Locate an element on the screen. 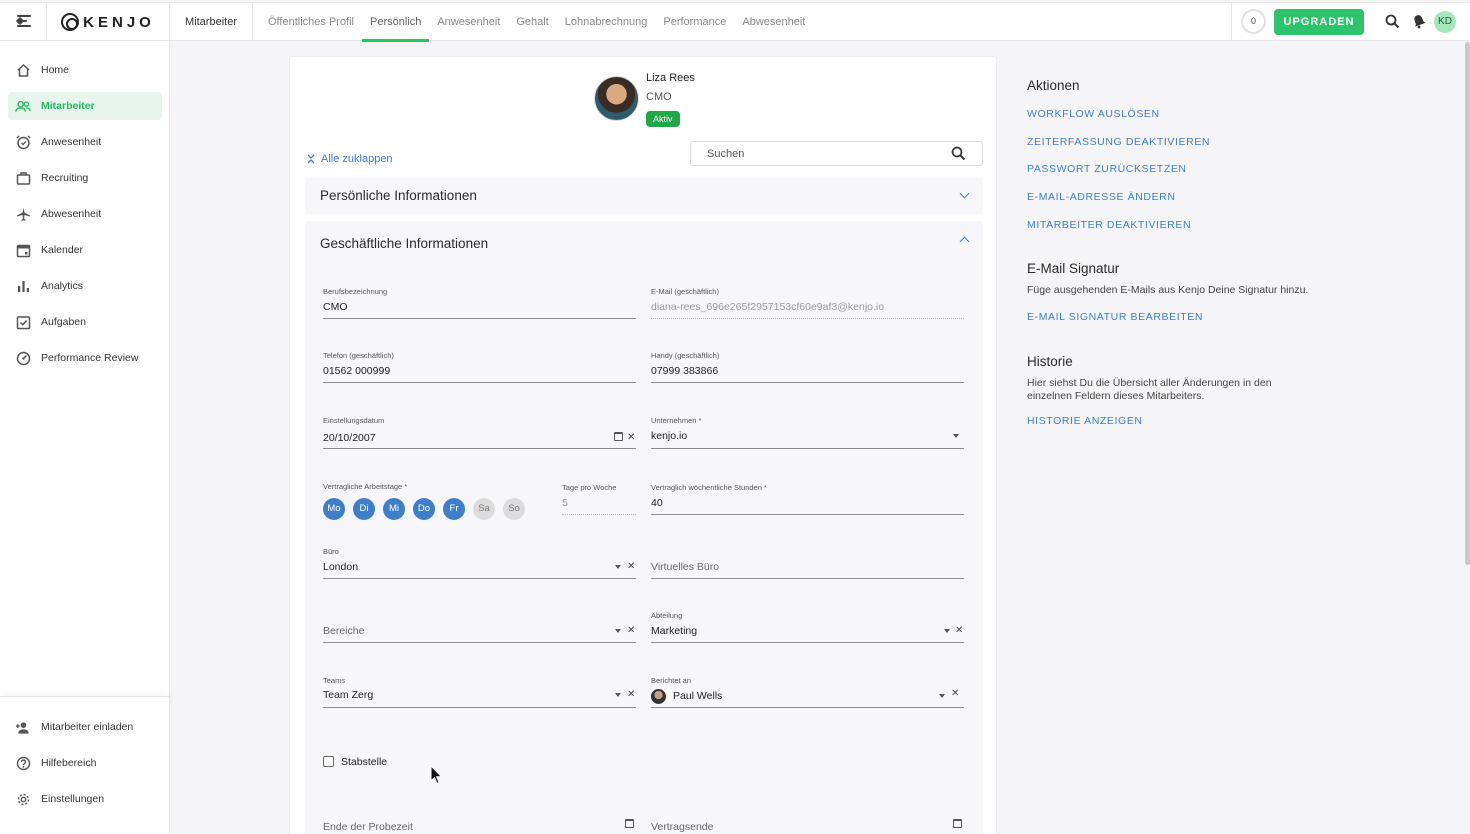 This screenshot has height=834, width=1470. airplane-icon is located at coordinates (23, 214).